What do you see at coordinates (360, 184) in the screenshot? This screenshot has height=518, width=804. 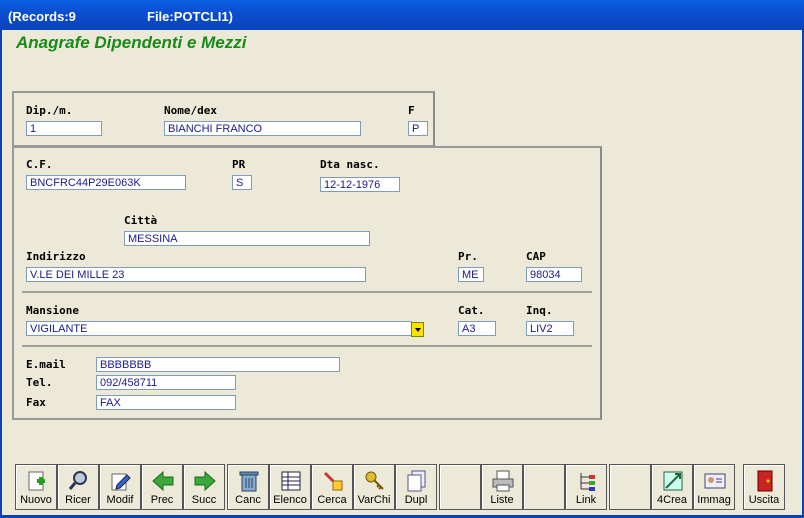 I see `dta-nasc-field: 12-12-1976` at bounding box center [360, 184].